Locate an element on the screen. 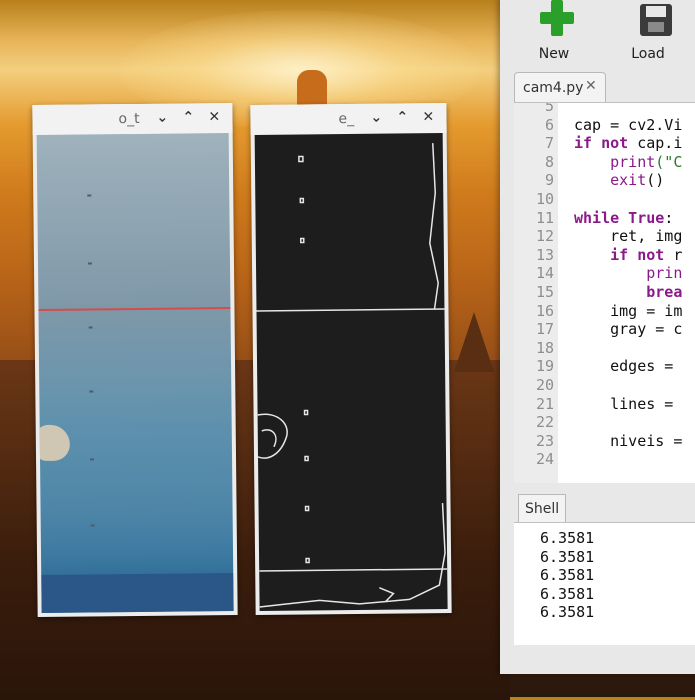 The image size is (695, 700). code-text: img = im is located at coordinates (628, 310).